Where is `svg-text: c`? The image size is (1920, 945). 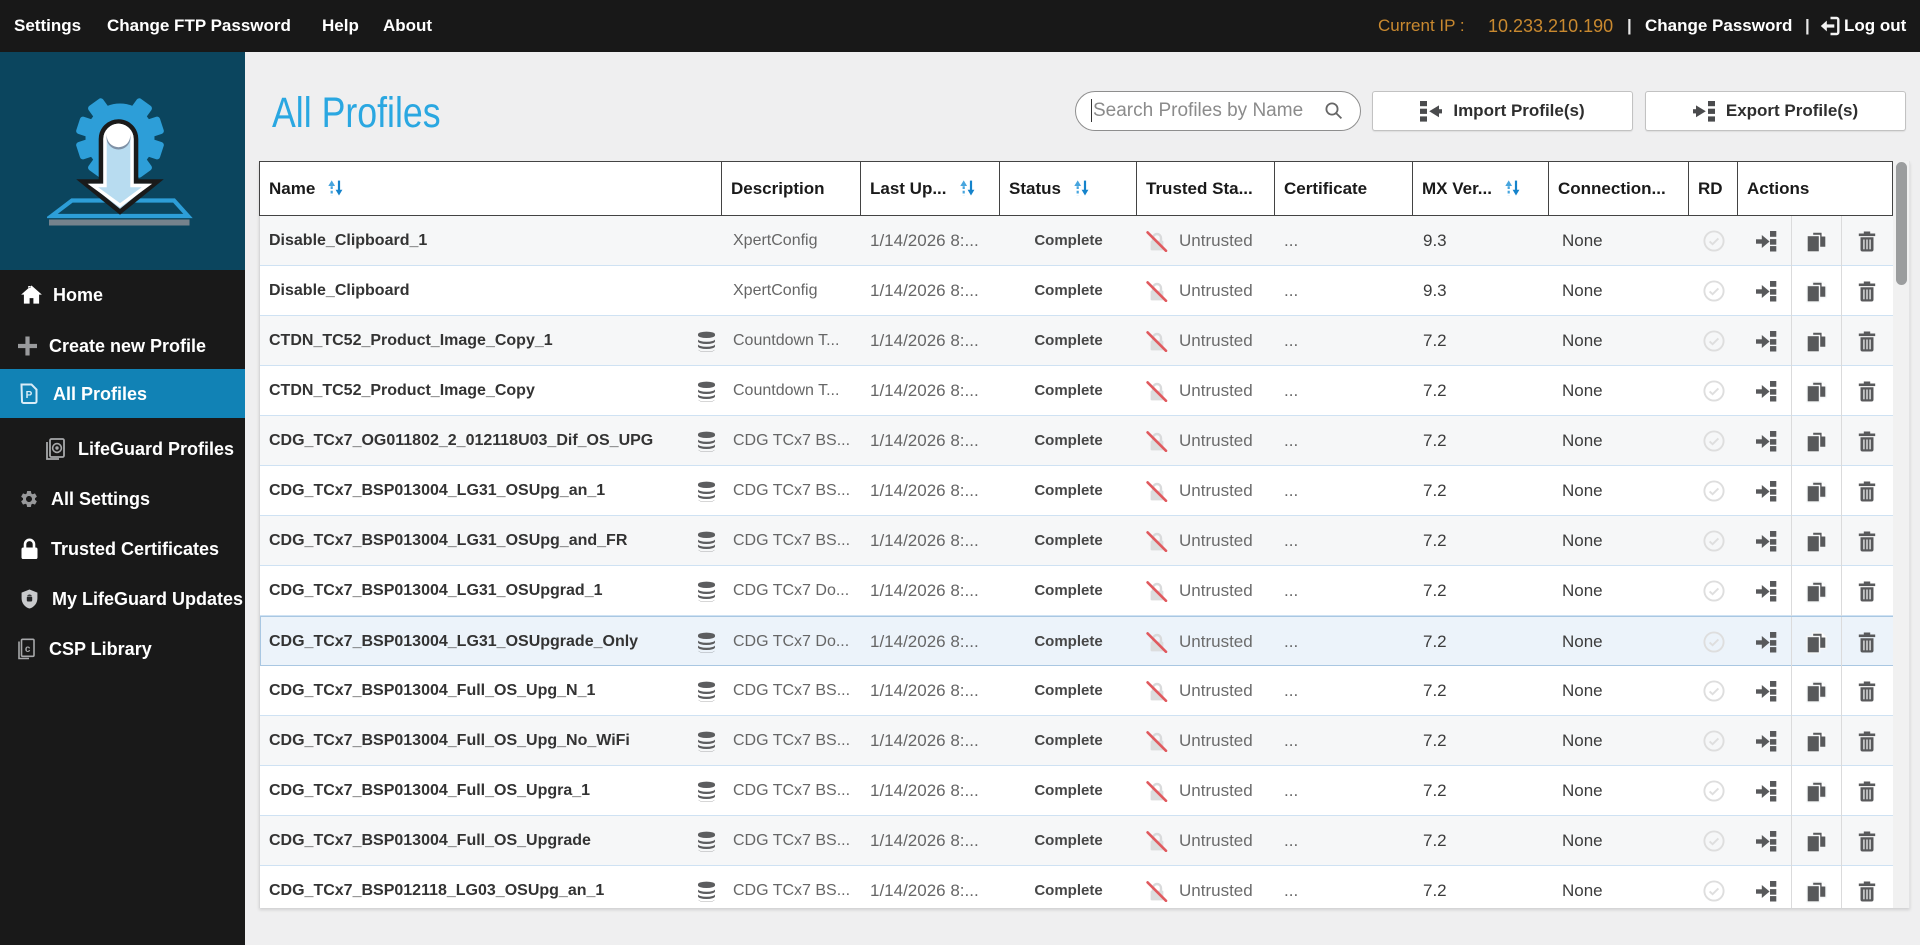
svg-text: c is located at coordinates (28, 649).